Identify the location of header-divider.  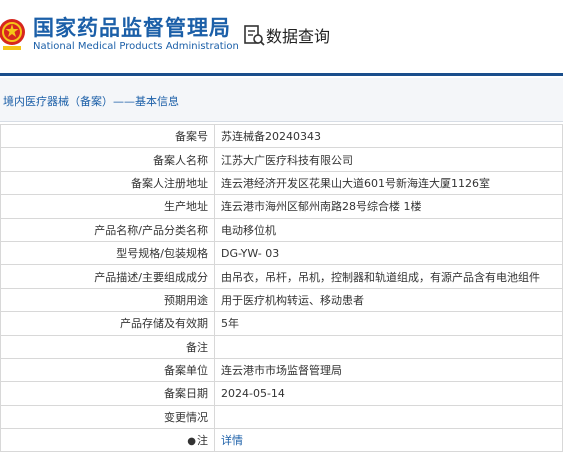
(281, 74).